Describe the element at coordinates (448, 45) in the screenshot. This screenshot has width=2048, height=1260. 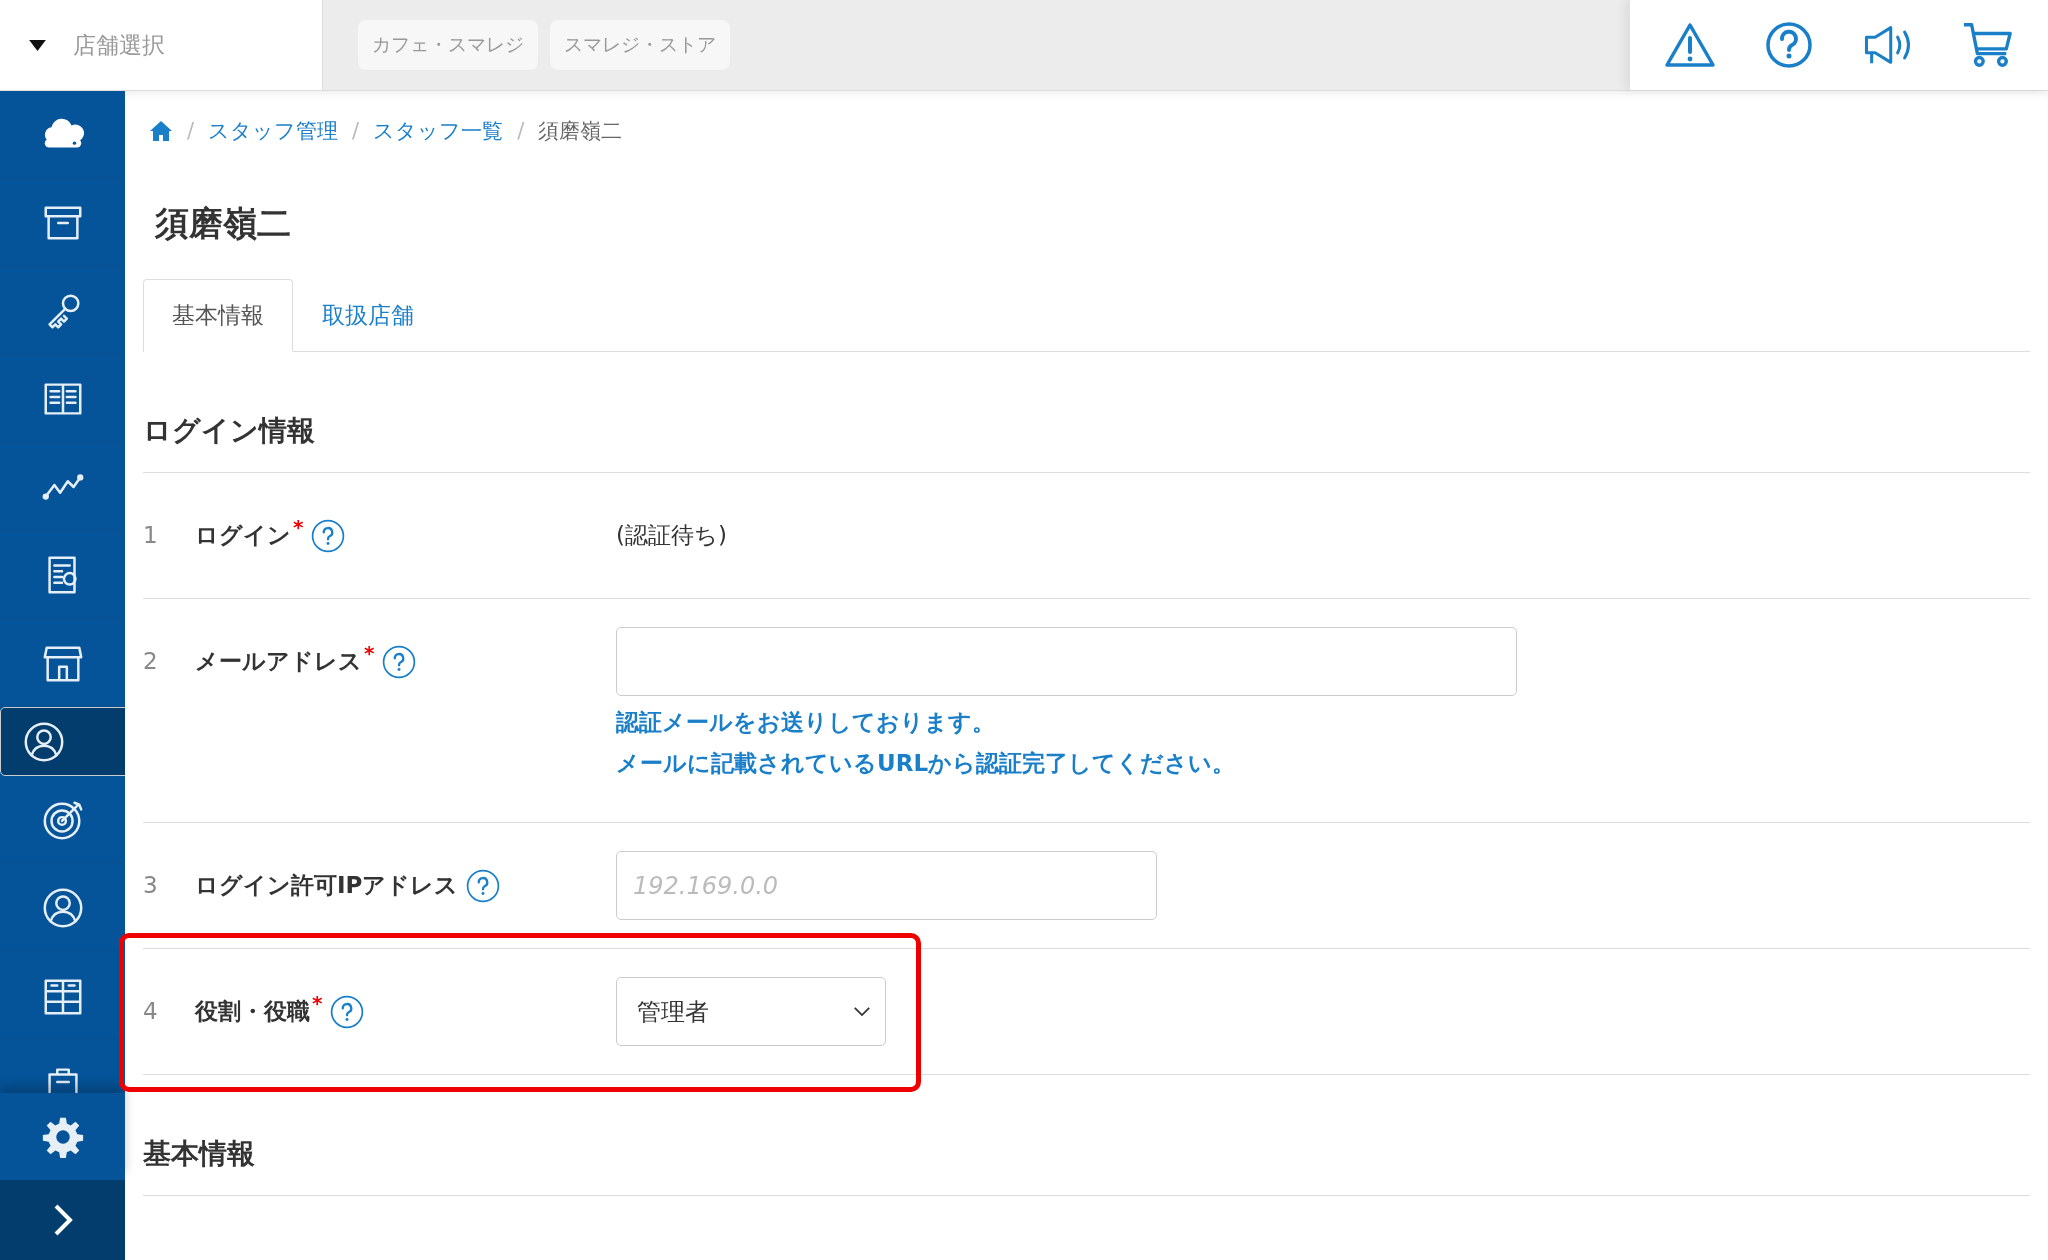
I see `store-chip: カフェ・スマレジ` at that location.